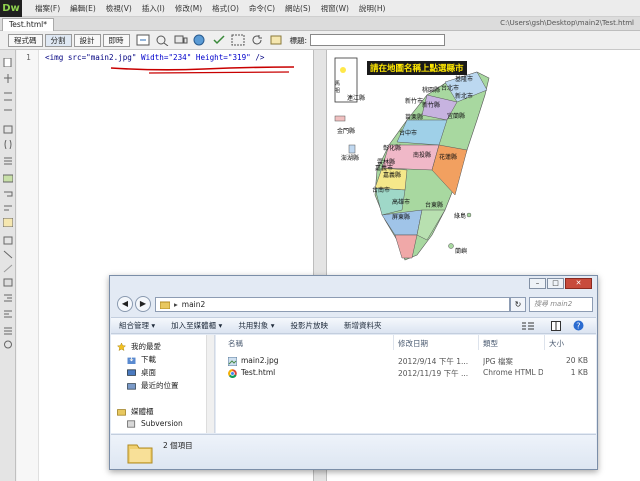 The height and width of the screenshot is (481, 640). What do you see at coordinates (8, 282) in the screenshot?
I see `move-css-icon` at bounding box center [8, 282].